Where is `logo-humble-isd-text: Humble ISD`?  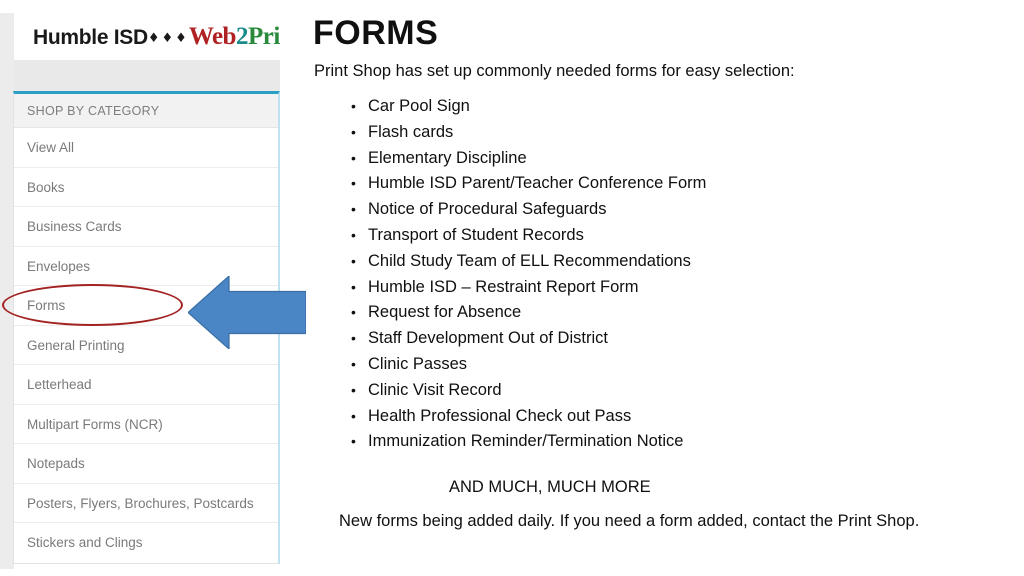 logo-humble-isd-text: Humble ISD is located at coordinates (90, 37).